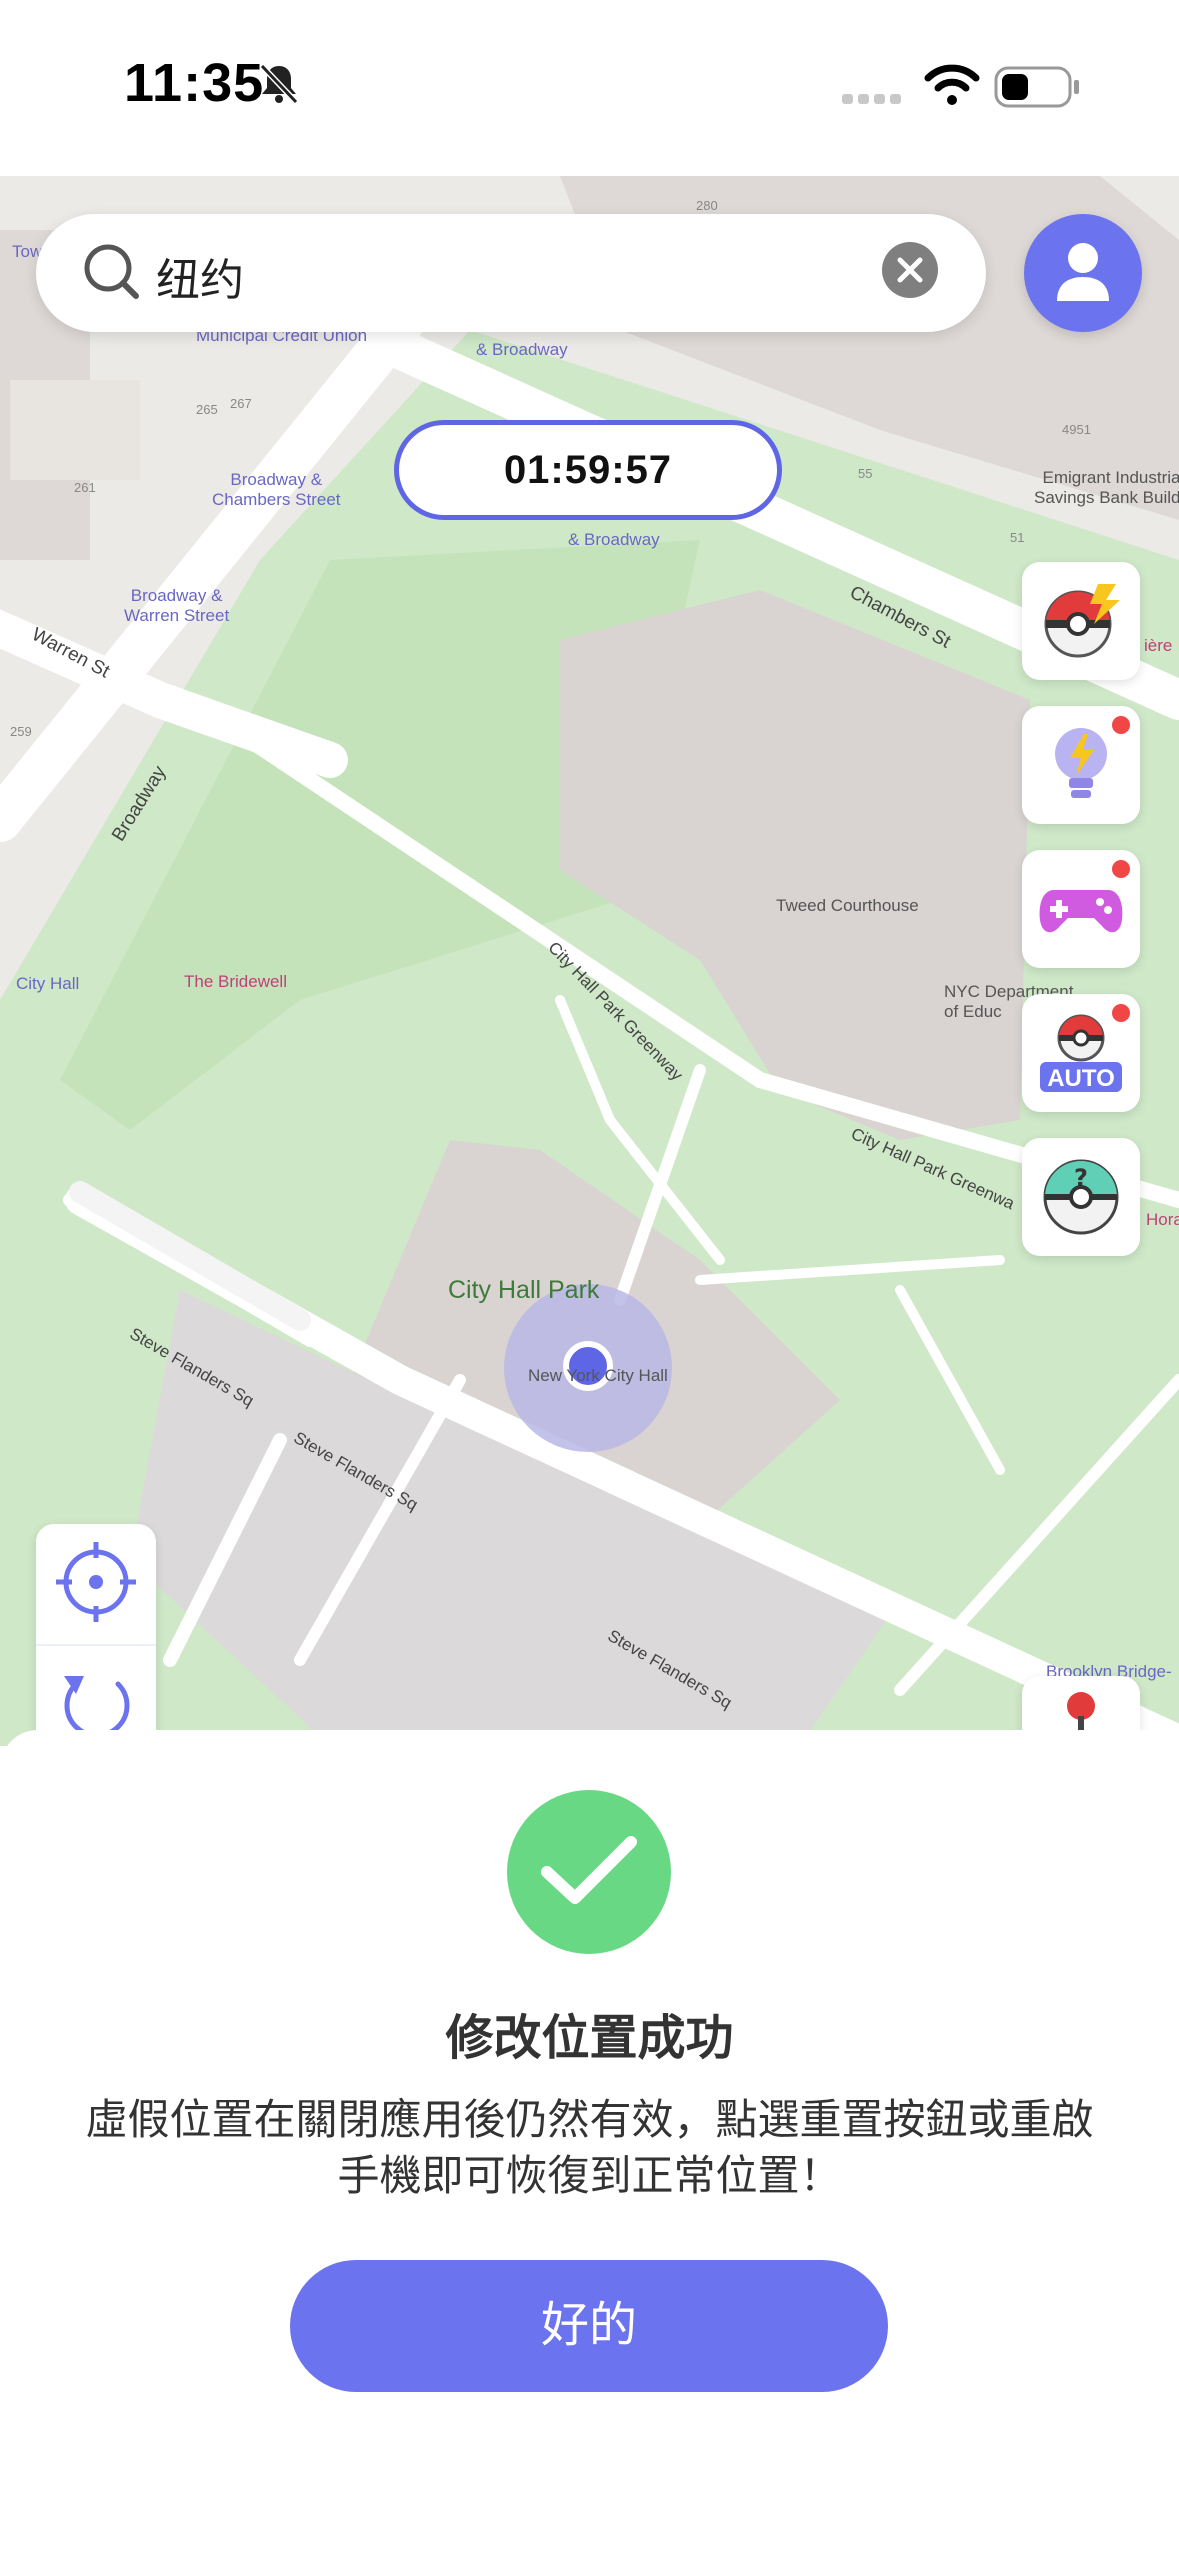 This screenshot has width=1179, height=2556. I want to click on lightbulb-button, so click(1081, 765).